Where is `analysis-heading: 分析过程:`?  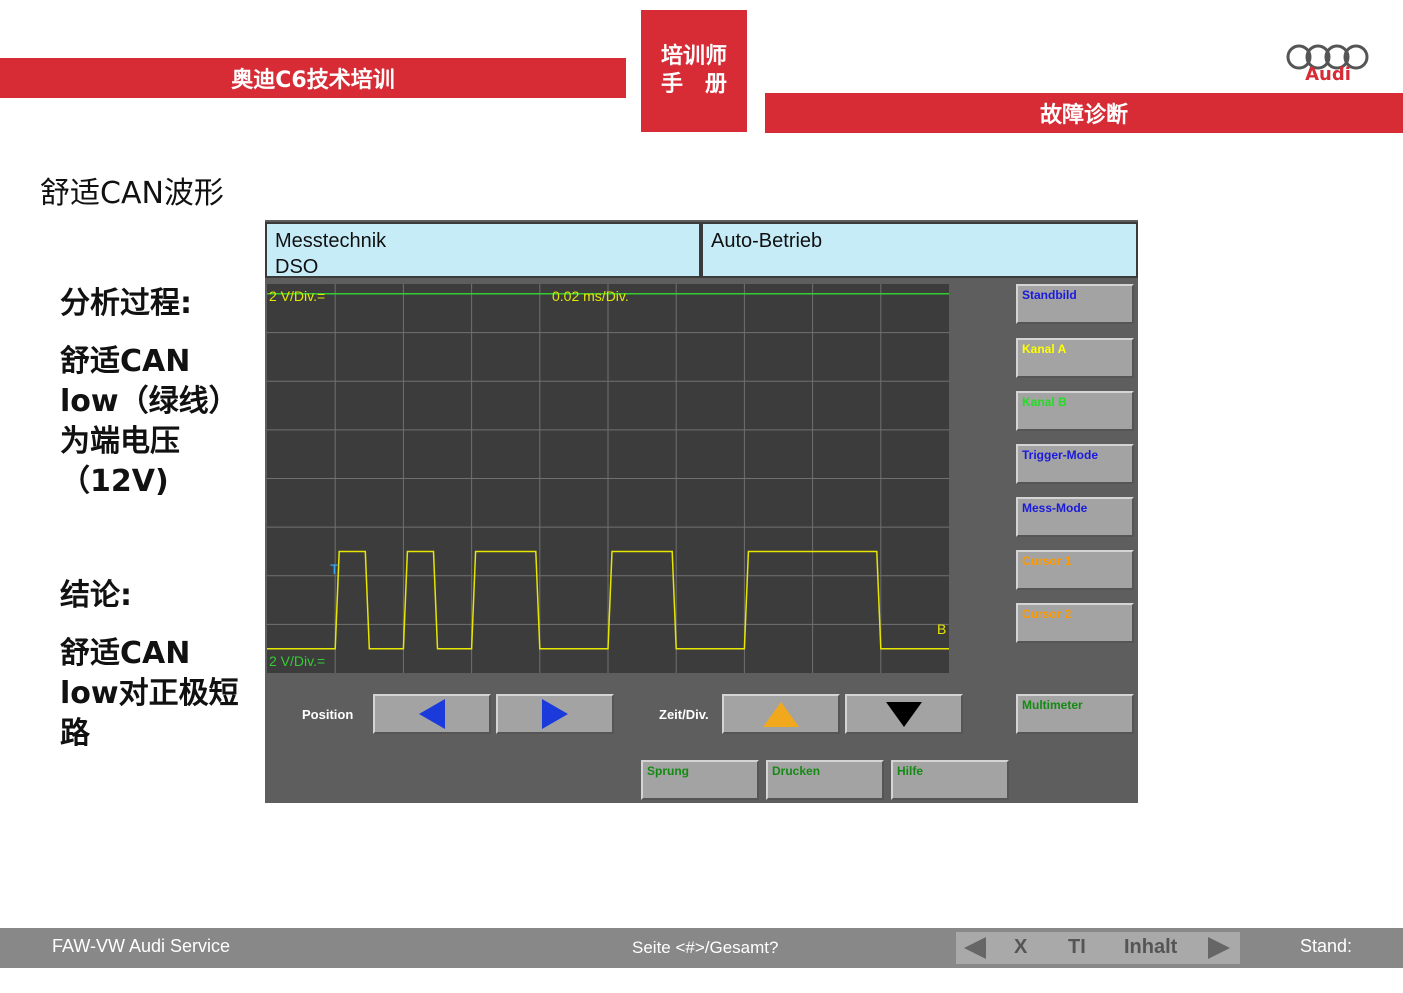 analysis-heading: 分析过程: is located at coordinates (126, 303).